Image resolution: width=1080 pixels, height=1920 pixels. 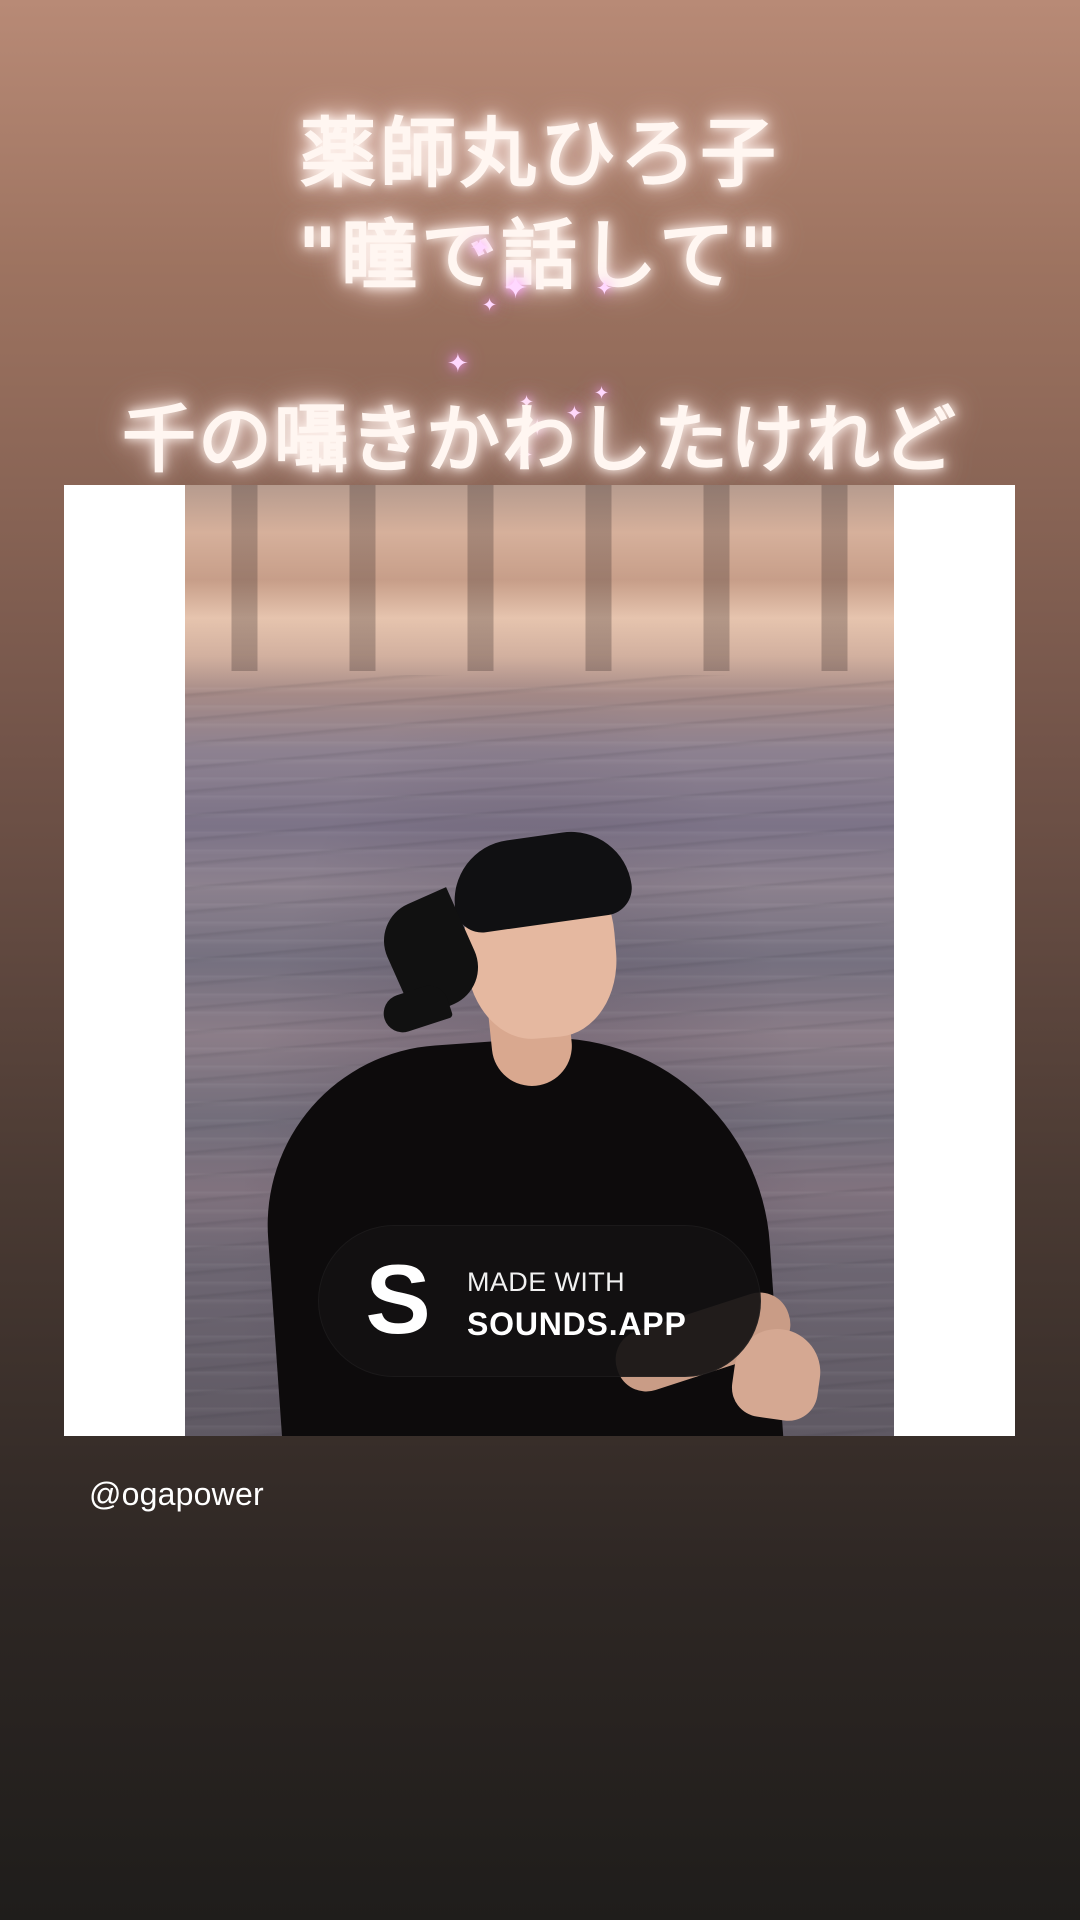 I want to click on user-mention: @ogapower, so click(x=176, y=1494).